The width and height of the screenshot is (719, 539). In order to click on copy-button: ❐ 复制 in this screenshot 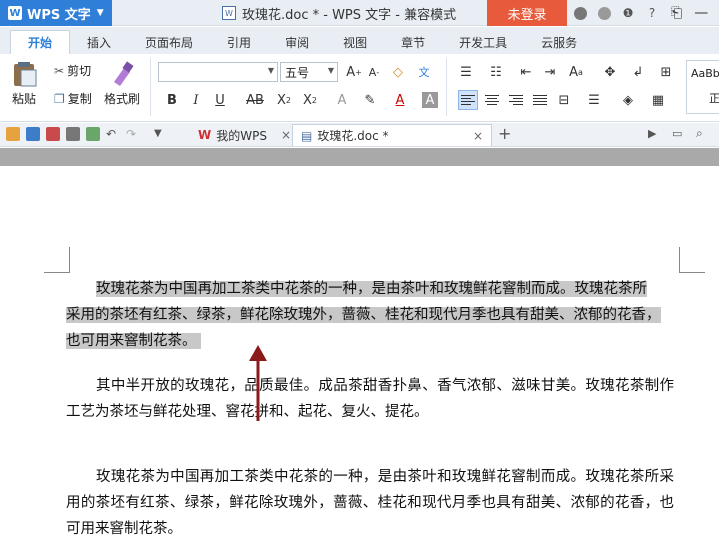, I will do `click(73, 98)`.